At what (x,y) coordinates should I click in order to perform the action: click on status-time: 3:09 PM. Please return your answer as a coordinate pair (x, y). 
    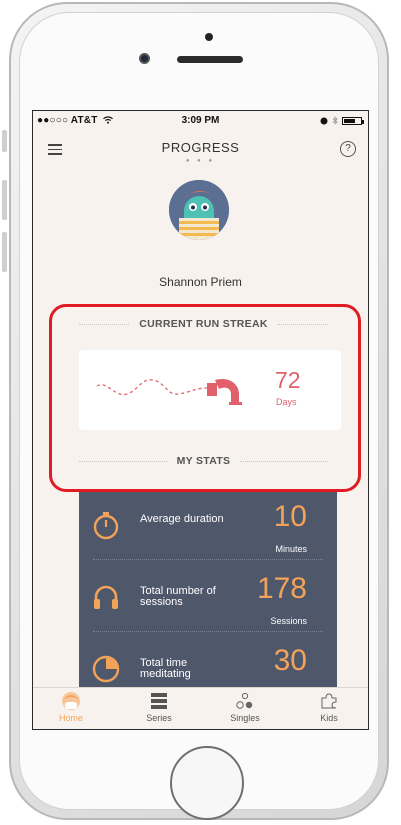
    Looking at the image, I should click on (200, 120).